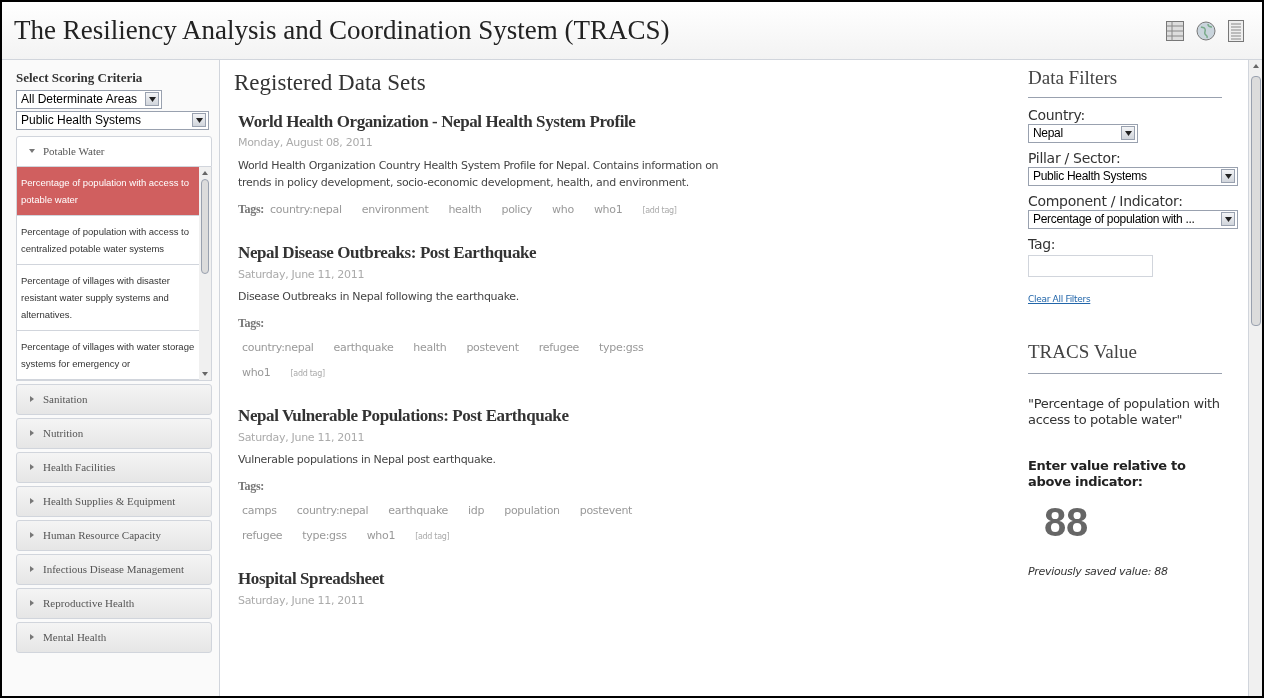  What do you see at coordinates (379, 297) in the screenshot?
I see `dataset-description: Disease Outbreaks in Nepal following the earthquake.` at bounding box center [379, 297].